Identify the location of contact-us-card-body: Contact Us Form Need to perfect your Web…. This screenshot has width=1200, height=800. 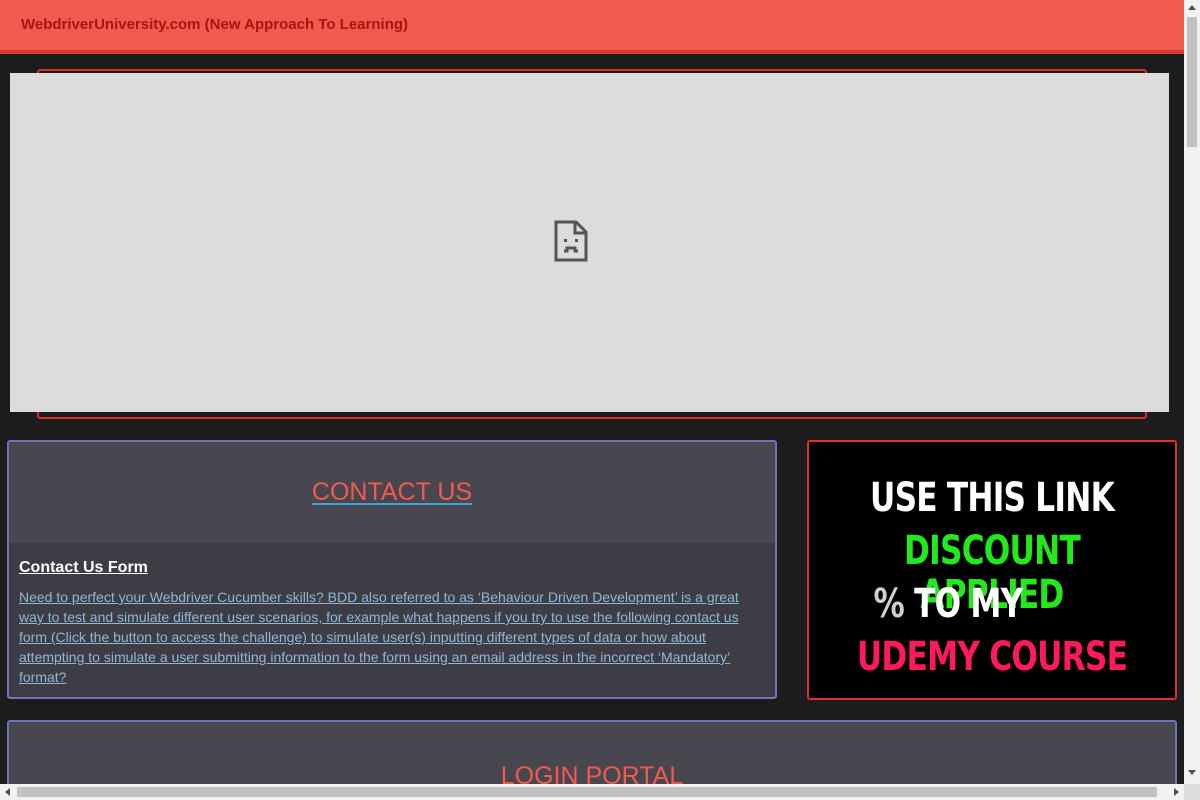
(392, 615).